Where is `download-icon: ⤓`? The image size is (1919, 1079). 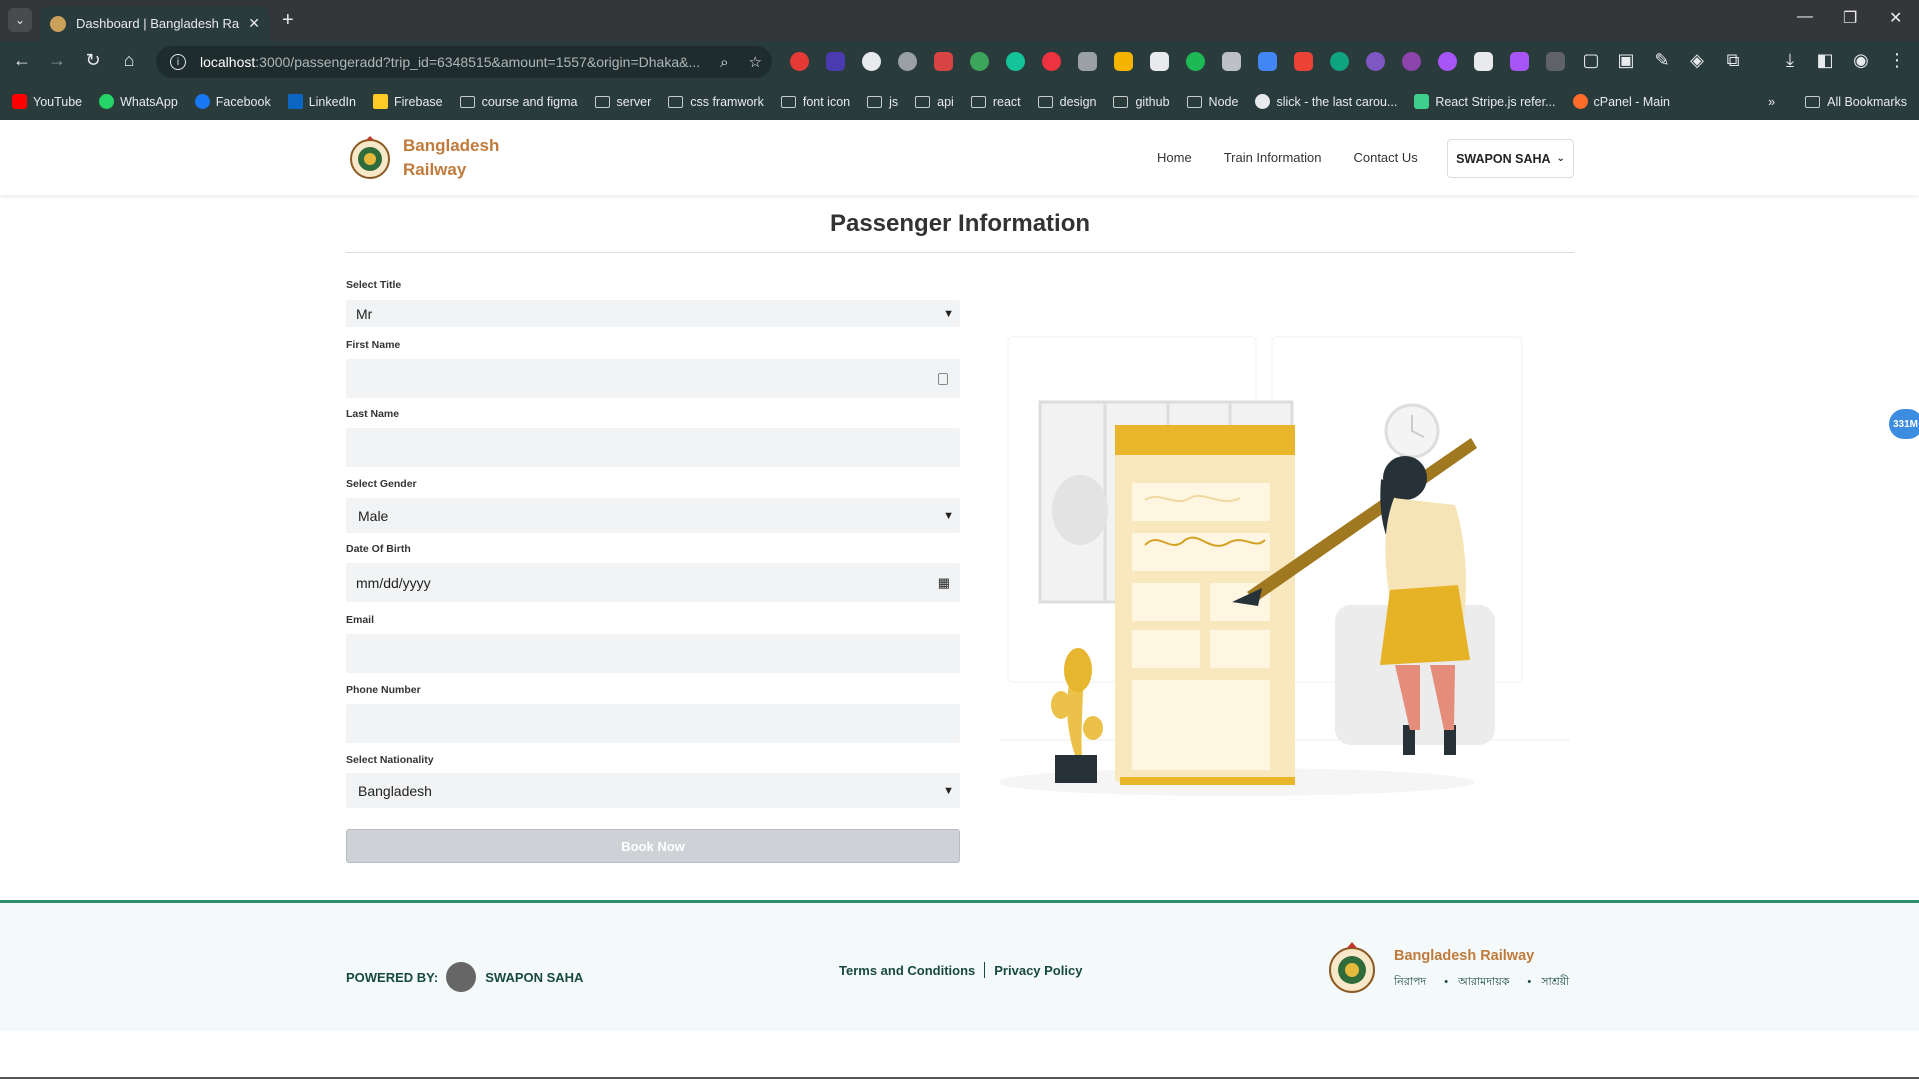 download-icon: ⤓ is located at coordinates (1790, 60).